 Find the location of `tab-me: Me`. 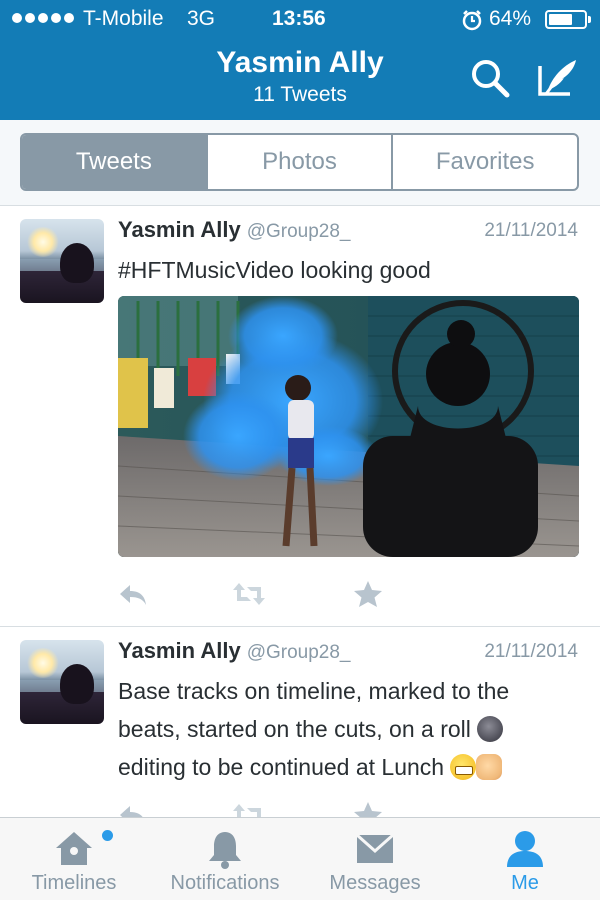

tab-me: Me is located at coordinates (525, 859).